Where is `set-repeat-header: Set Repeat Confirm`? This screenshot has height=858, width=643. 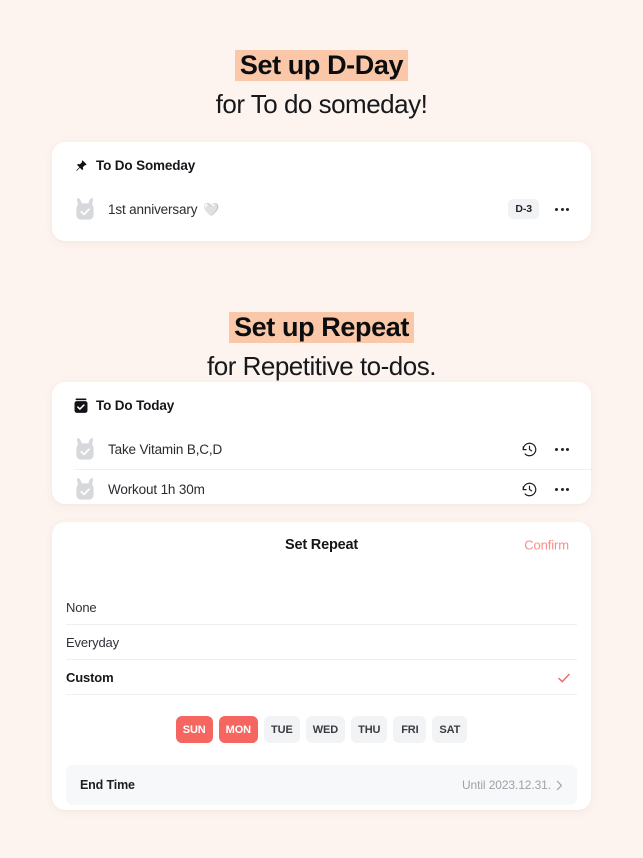 set-repeat-header: Set Repeat Confirm is located at coordinates (321, 545).